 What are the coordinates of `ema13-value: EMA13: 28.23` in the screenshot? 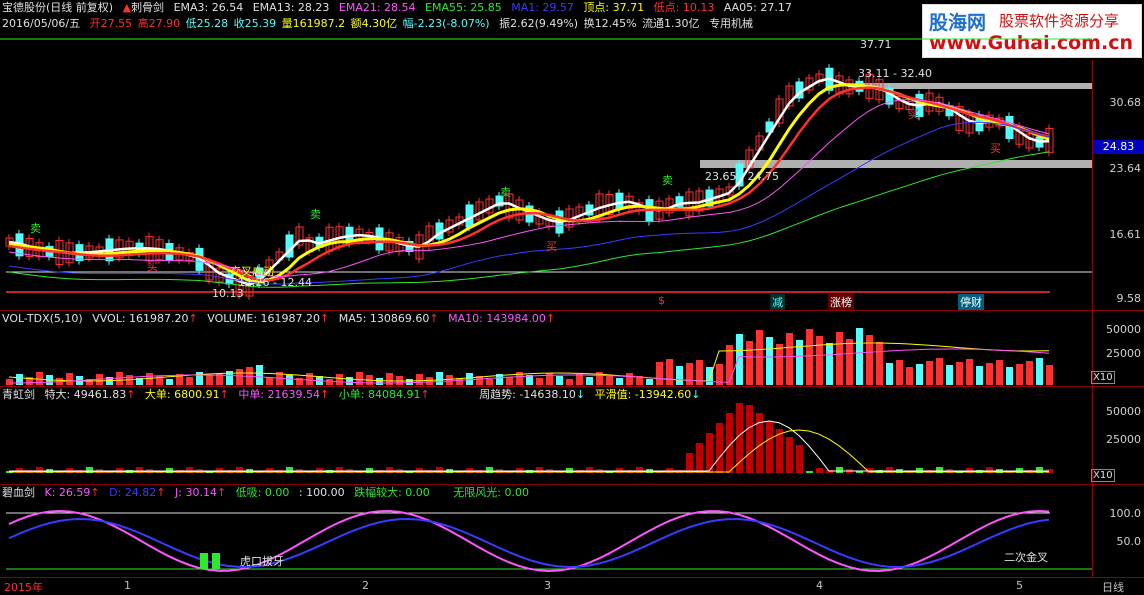 It's located at (291, 7).